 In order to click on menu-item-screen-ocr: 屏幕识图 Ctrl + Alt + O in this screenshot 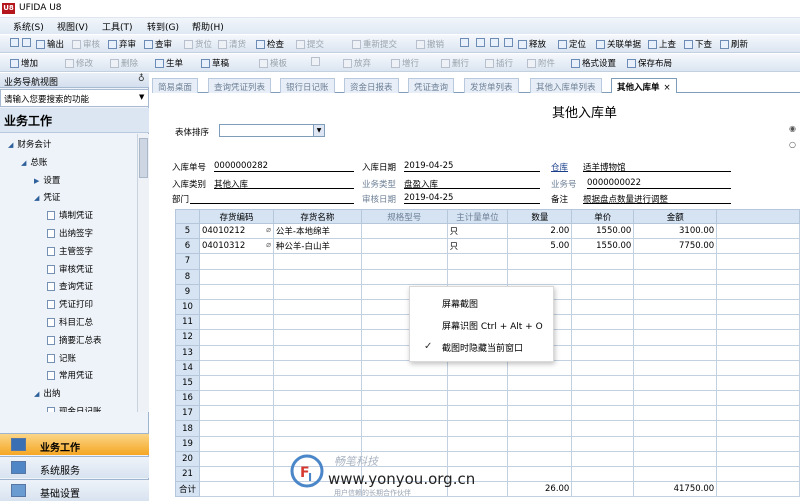, I will do `click(492, 325)`.